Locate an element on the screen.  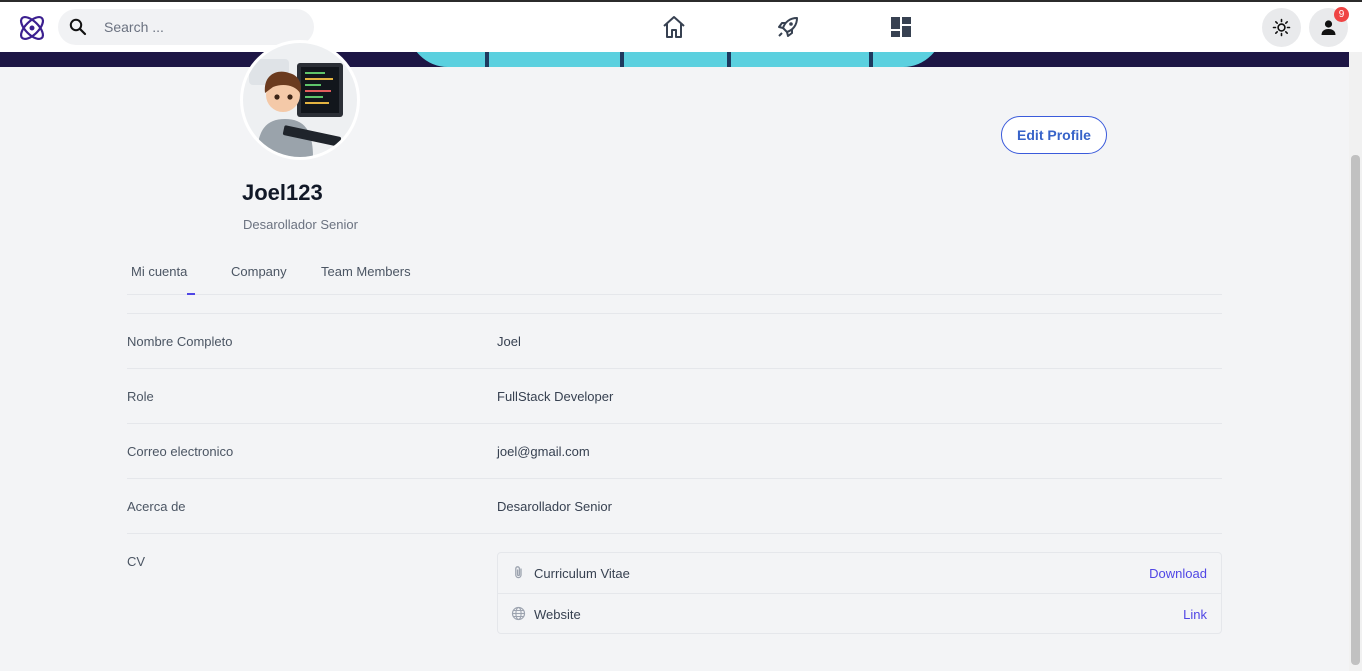
sun-icon is located at coordinates (1281, 27).